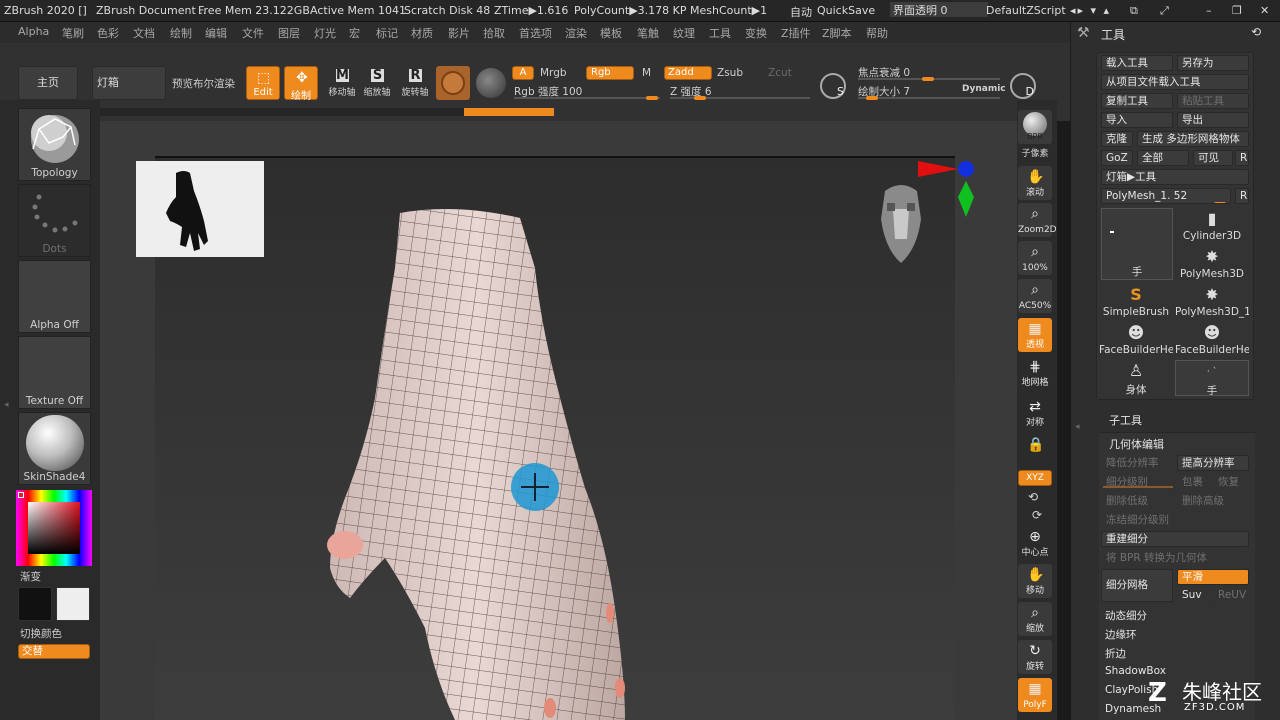  I want to click on crease-header: 折边, so click(1115, 653).